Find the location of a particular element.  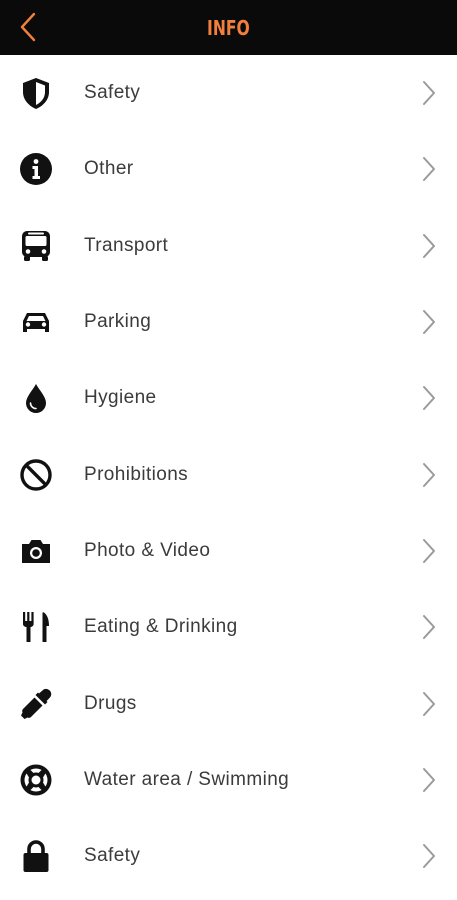

lock-icon is located at coordinates (36, 856).